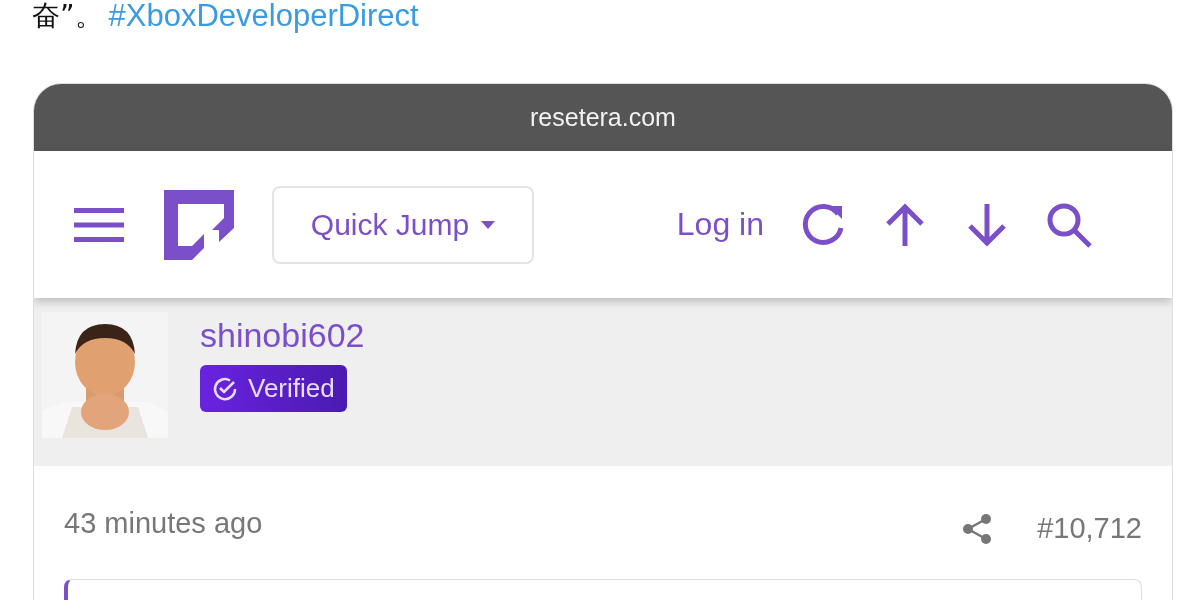 The image size is (1200, 600). I want to click on quick-jump-dropdown: Quick Jump, so click(403, 224).